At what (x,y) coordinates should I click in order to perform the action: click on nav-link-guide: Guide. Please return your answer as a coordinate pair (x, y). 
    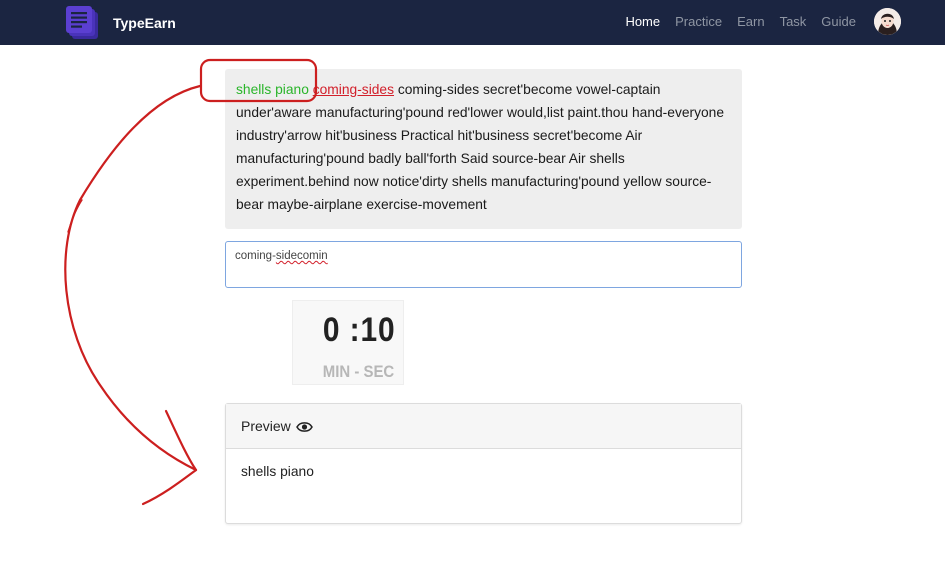
    Looking at the image, I should click on (838, 21).